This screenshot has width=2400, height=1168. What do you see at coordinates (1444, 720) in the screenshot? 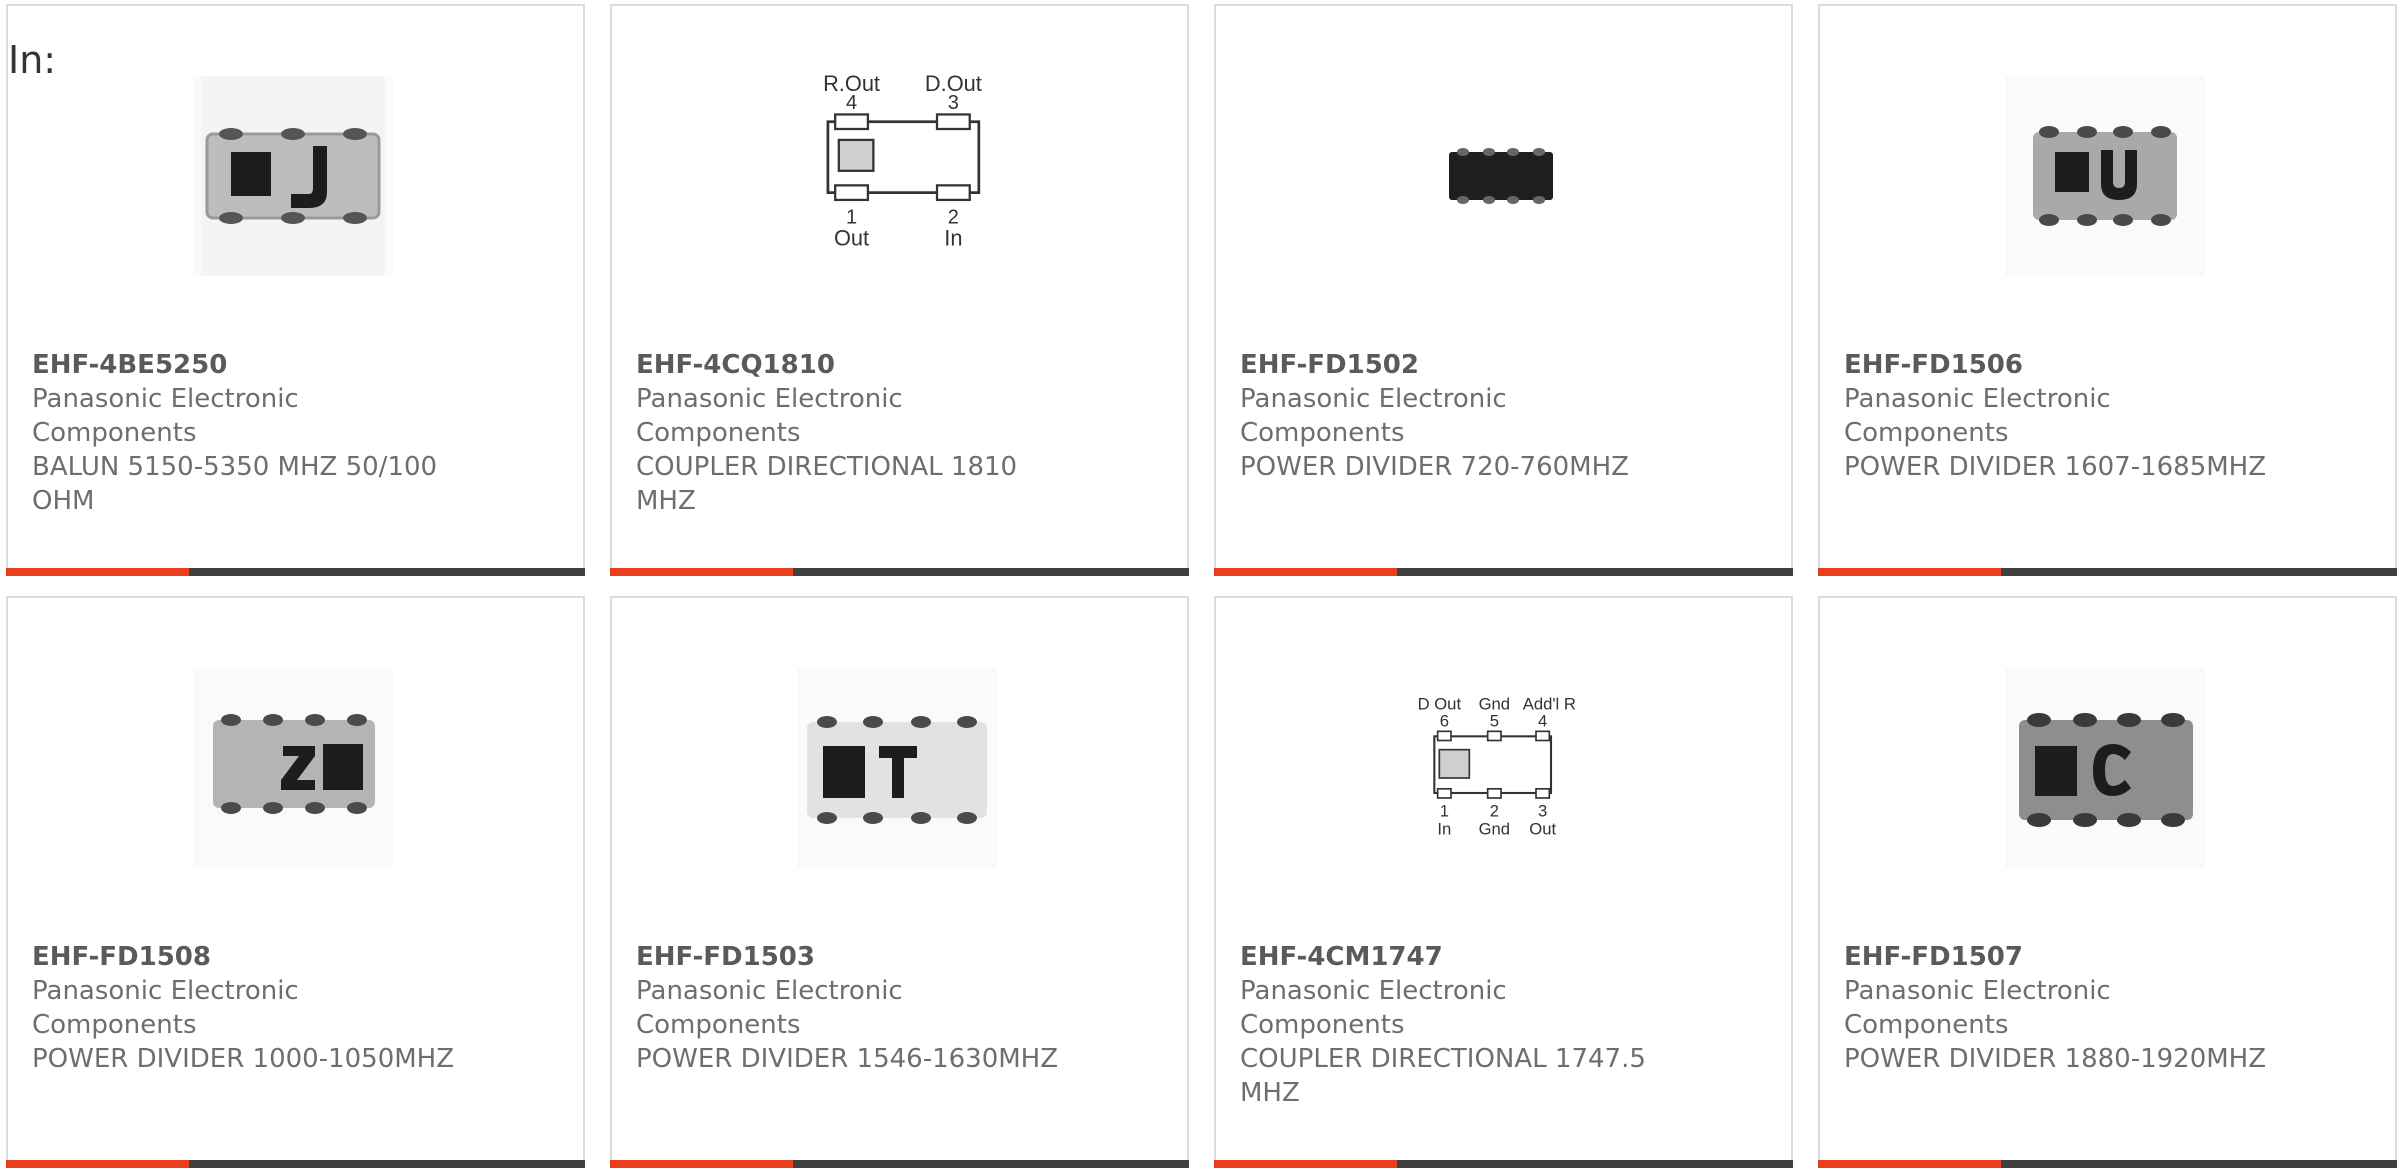
I see `pin-number: 6` at bounding box center [1444, 720].